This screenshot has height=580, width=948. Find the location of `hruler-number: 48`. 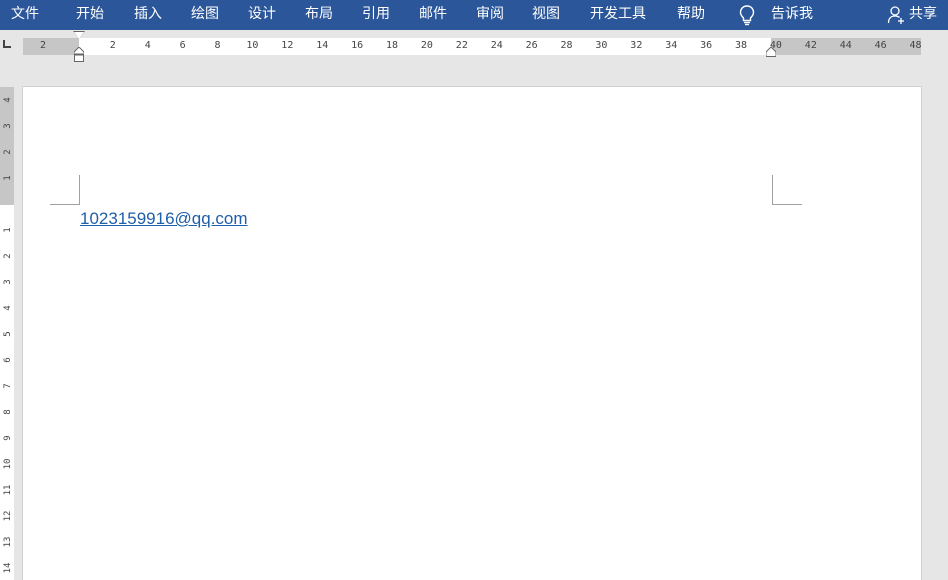

hruler-number: 48 is located at coordinates (915, 45).